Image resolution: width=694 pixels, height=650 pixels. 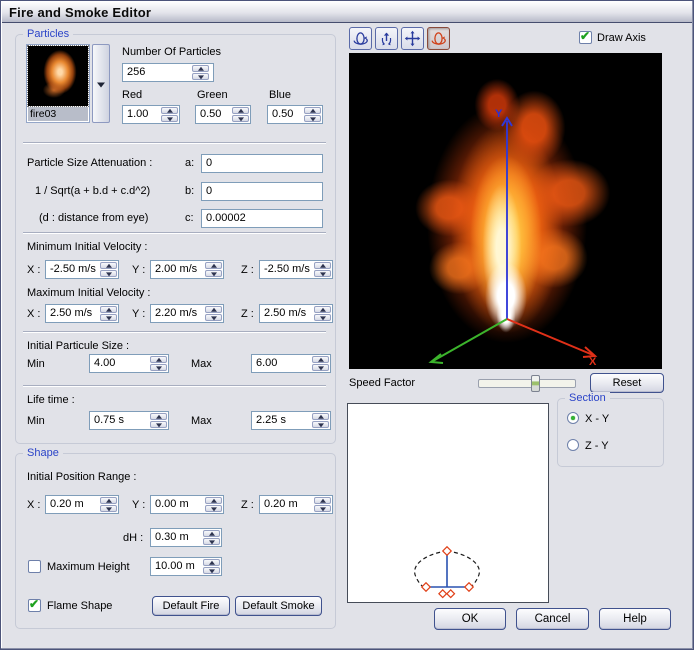 I want to click on min-vel-y-label: Y :, so click(x=139, y=270).